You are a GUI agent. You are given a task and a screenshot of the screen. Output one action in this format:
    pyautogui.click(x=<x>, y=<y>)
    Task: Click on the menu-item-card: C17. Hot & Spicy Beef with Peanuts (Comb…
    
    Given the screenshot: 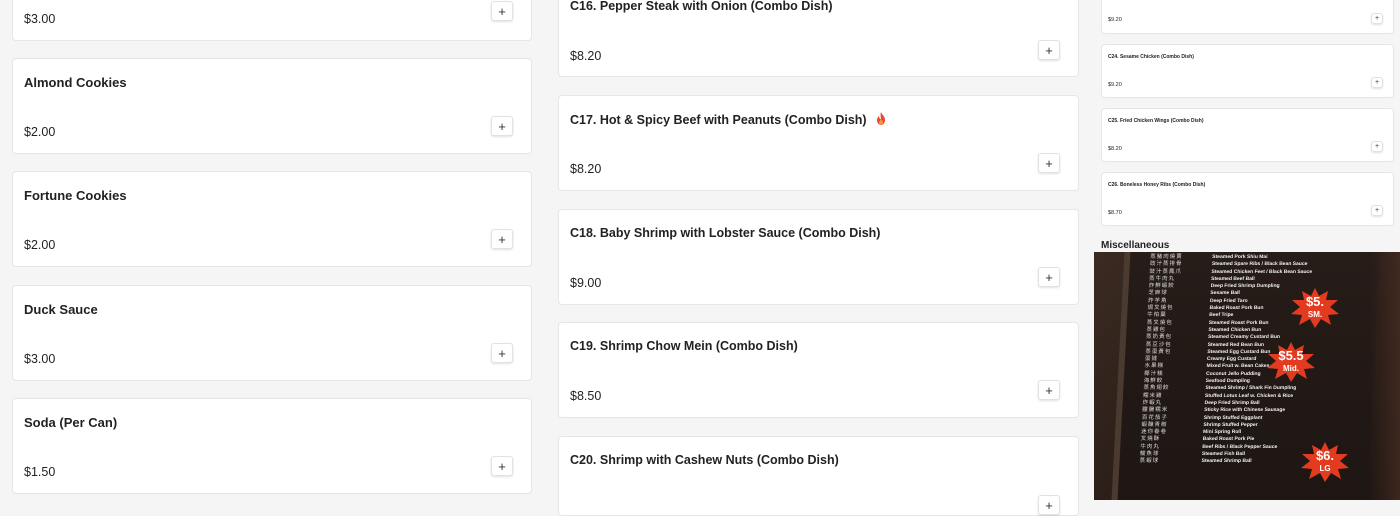 What is the action you would take?
    pyautogui.click(x=818, y=143)
    